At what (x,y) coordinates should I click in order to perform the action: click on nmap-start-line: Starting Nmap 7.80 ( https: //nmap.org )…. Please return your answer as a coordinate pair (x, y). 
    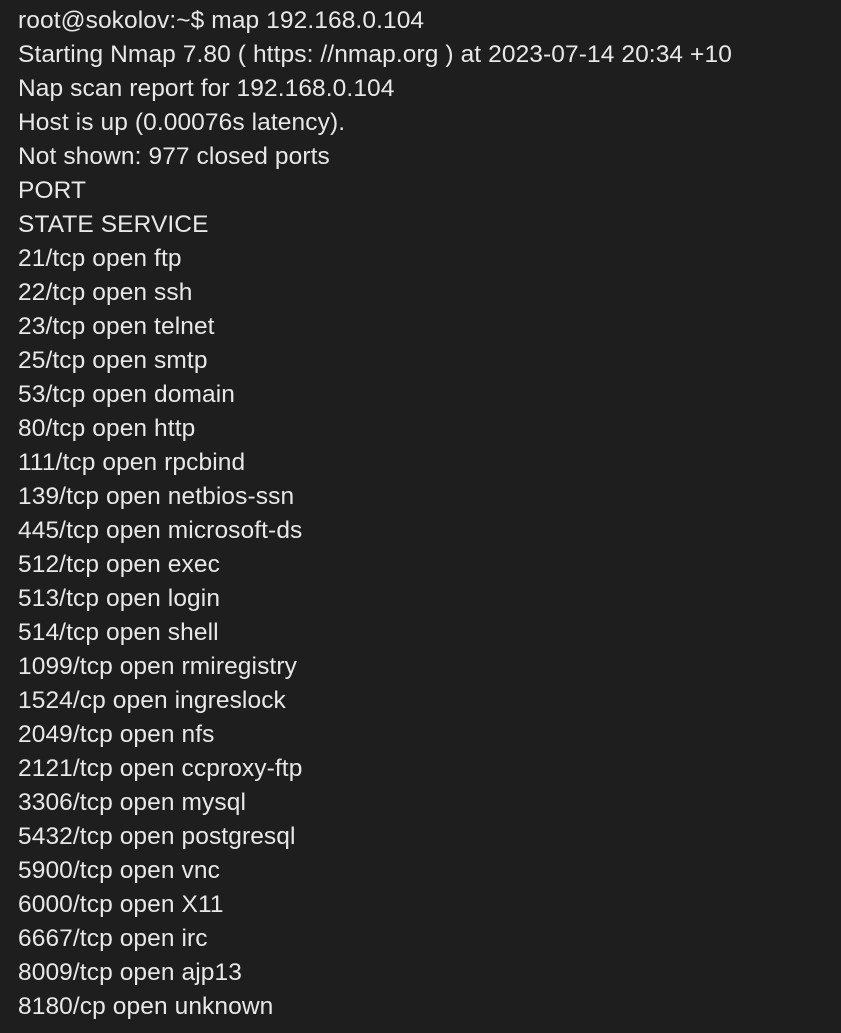
    Looking at the image, I should click on (375, 54).